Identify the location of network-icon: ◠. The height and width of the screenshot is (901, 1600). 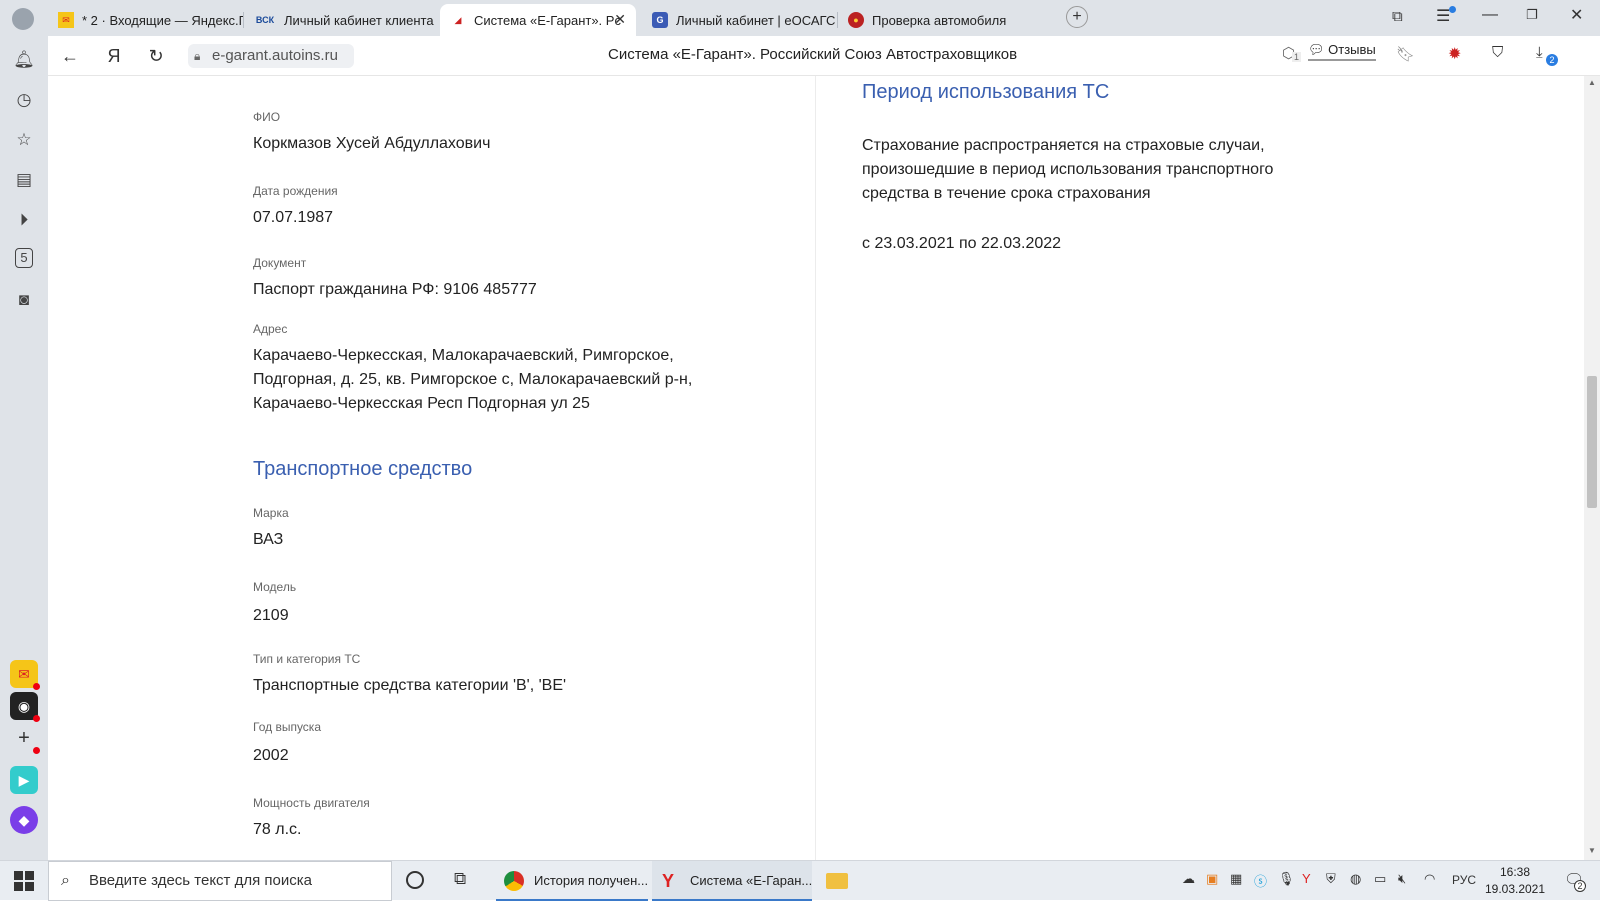
(1429, 879).